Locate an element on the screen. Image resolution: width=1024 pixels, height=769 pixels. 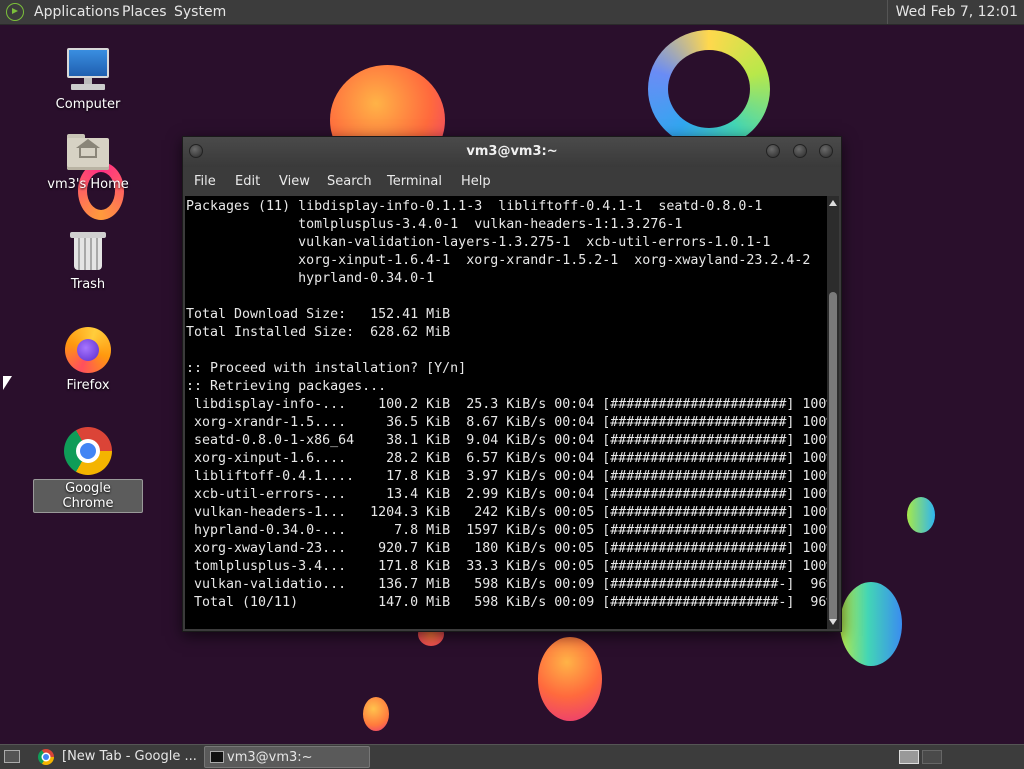
mouse-cursor-icon is located at coordinates (7, 383).